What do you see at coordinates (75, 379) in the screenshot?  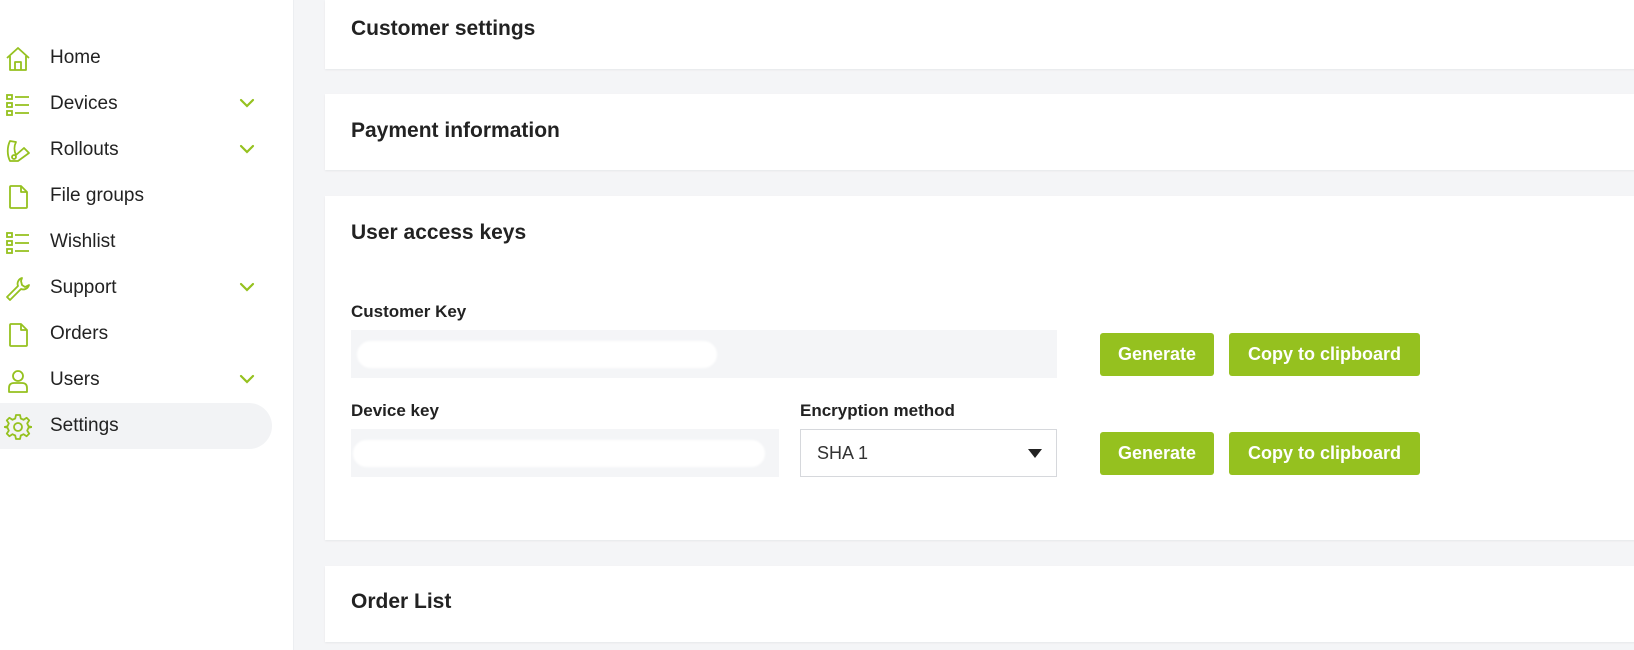 I see `sidebar-item-label: Users` at bounding box center [75, 379].